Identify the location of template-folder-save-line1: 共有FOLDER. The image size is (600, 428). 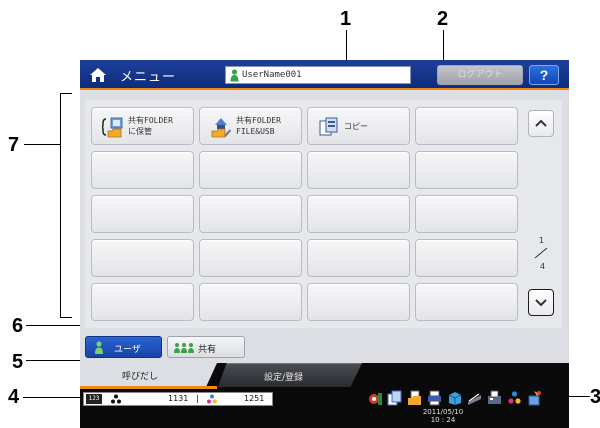
(150, 120).